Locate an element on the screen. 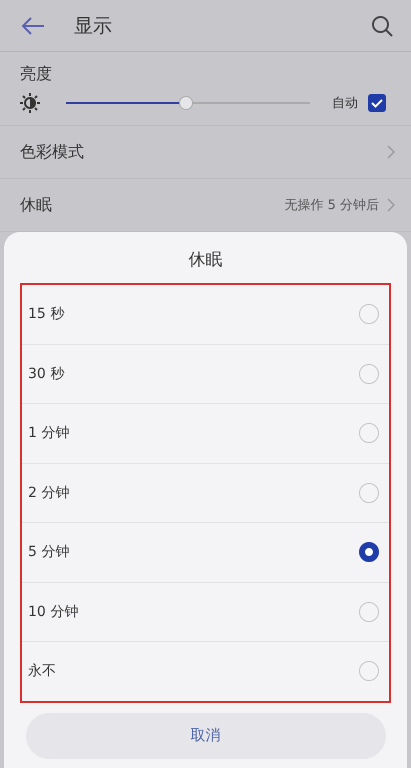 The width and height of the screenshot is (411, 768). option-row: 2 分钟 is located at coordinates (205, 493).